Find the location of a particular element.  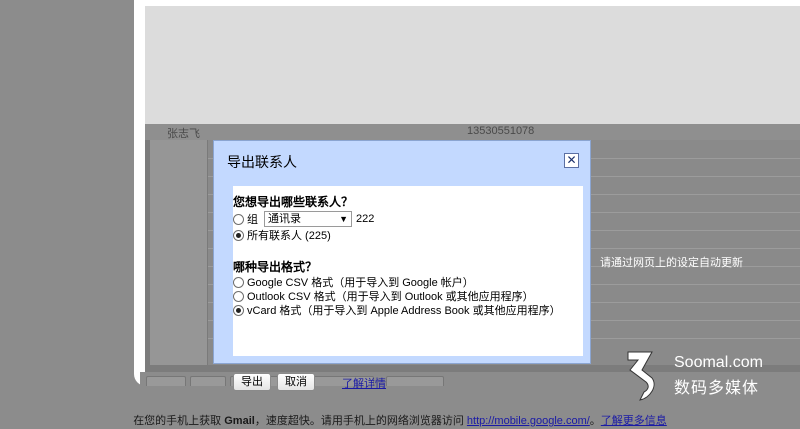

which-contacts-question: 您想导出哪些联系人？ is located at coordinates (293, 202).